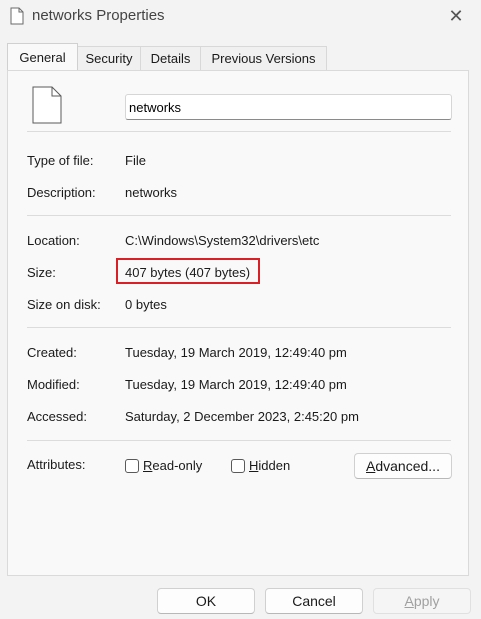  I want to click on tab-security: Security, so click(109, 58).